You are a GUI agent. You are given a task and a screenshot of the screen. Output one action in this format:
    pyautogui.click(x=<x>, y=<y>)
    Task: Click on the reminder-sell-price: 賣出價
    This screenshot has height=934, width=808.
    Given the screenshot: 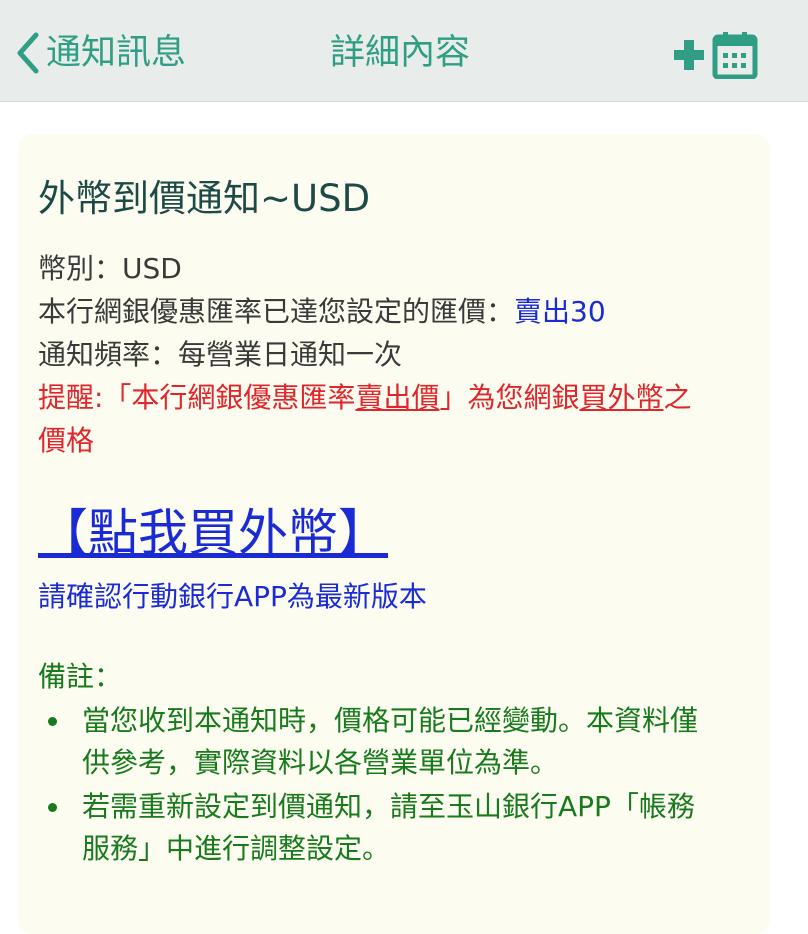 What is the action you would take?
    pyautogui.click(x=397, y=397)
    